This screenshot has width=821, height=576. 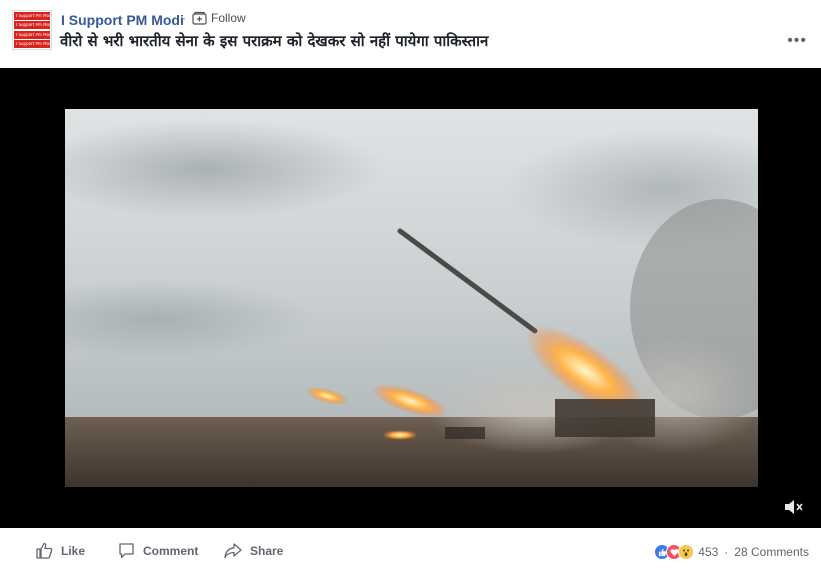 What do you see at coordinates (708, 552) in the screenshot?
I see `reactions-count: 453` at bounding box center [708, 552].